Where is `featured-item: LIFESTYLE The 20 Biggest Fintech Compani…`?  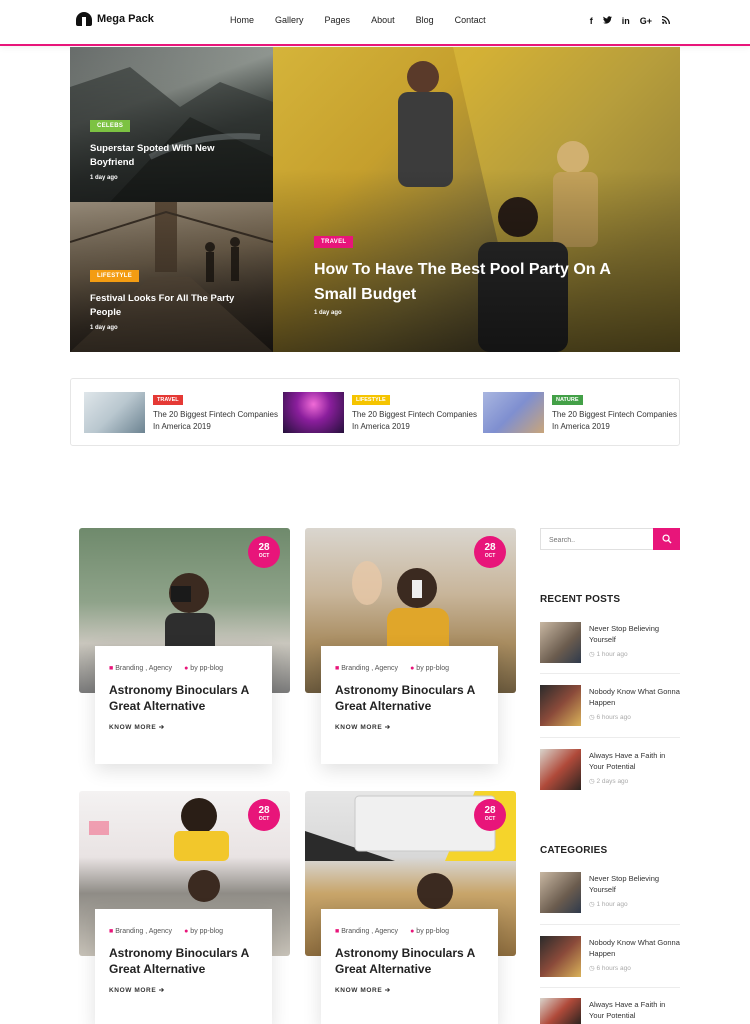
featured-item: LIFESTYLE The 20 Biggest Fintech Compani… is located at coordinates (380, 413).